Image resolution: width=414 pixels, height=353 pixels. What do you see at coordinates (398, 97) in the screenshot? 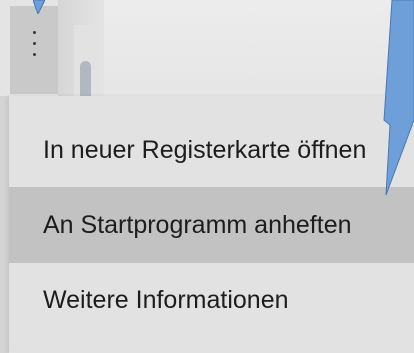
I see `annotation-arrow-right` at bounding box center [398, 97].